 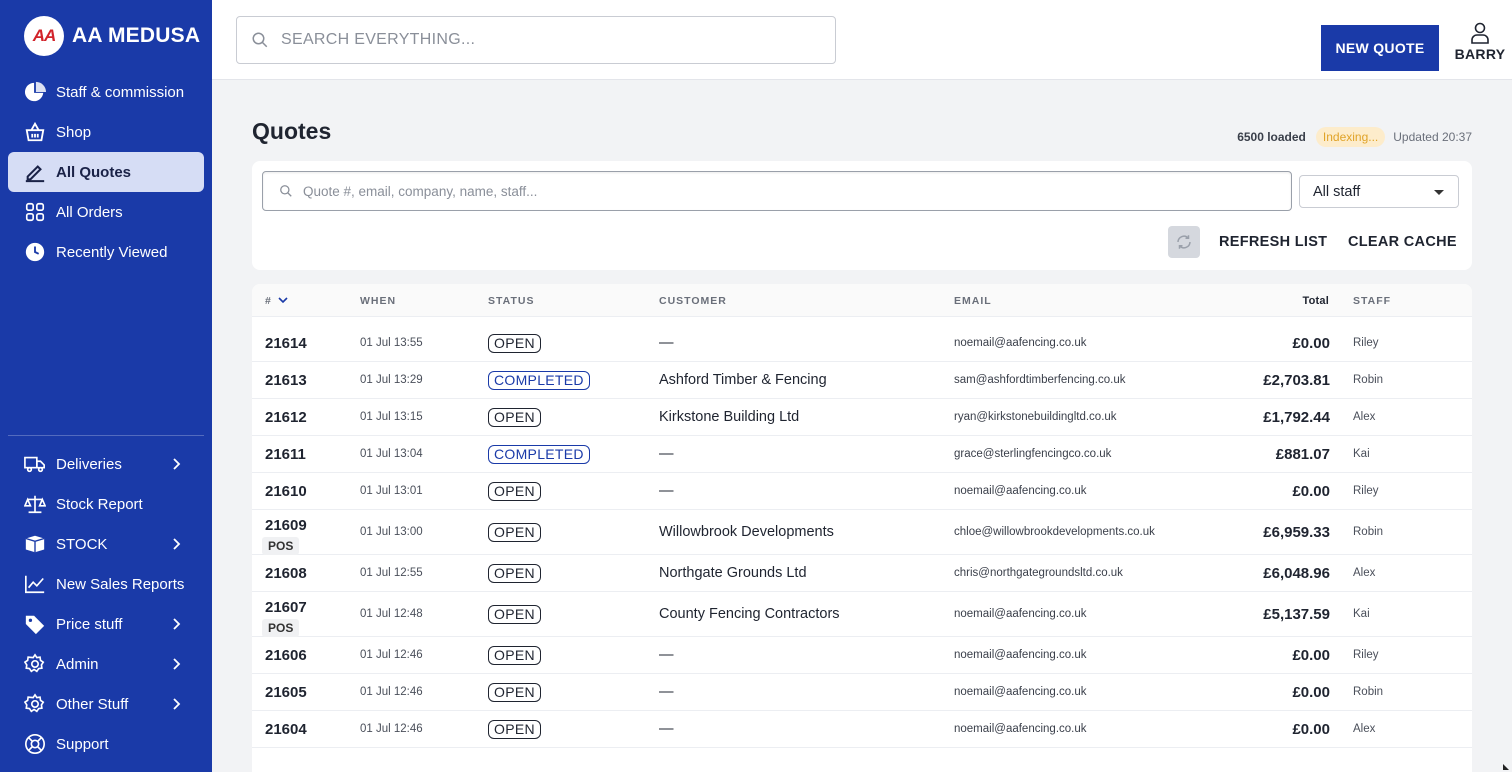 What do you see at coordinates (1379, 191) in the screenshot?
I see `staff-select: All staff` at bounding box center [1379, 191].